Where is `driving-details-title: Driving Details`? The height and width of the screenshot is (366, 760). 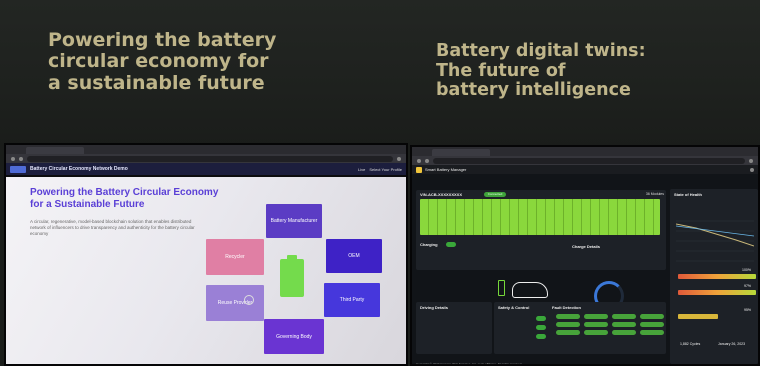
driving-details-title: Driving Details is located at coordinates (434, 307).